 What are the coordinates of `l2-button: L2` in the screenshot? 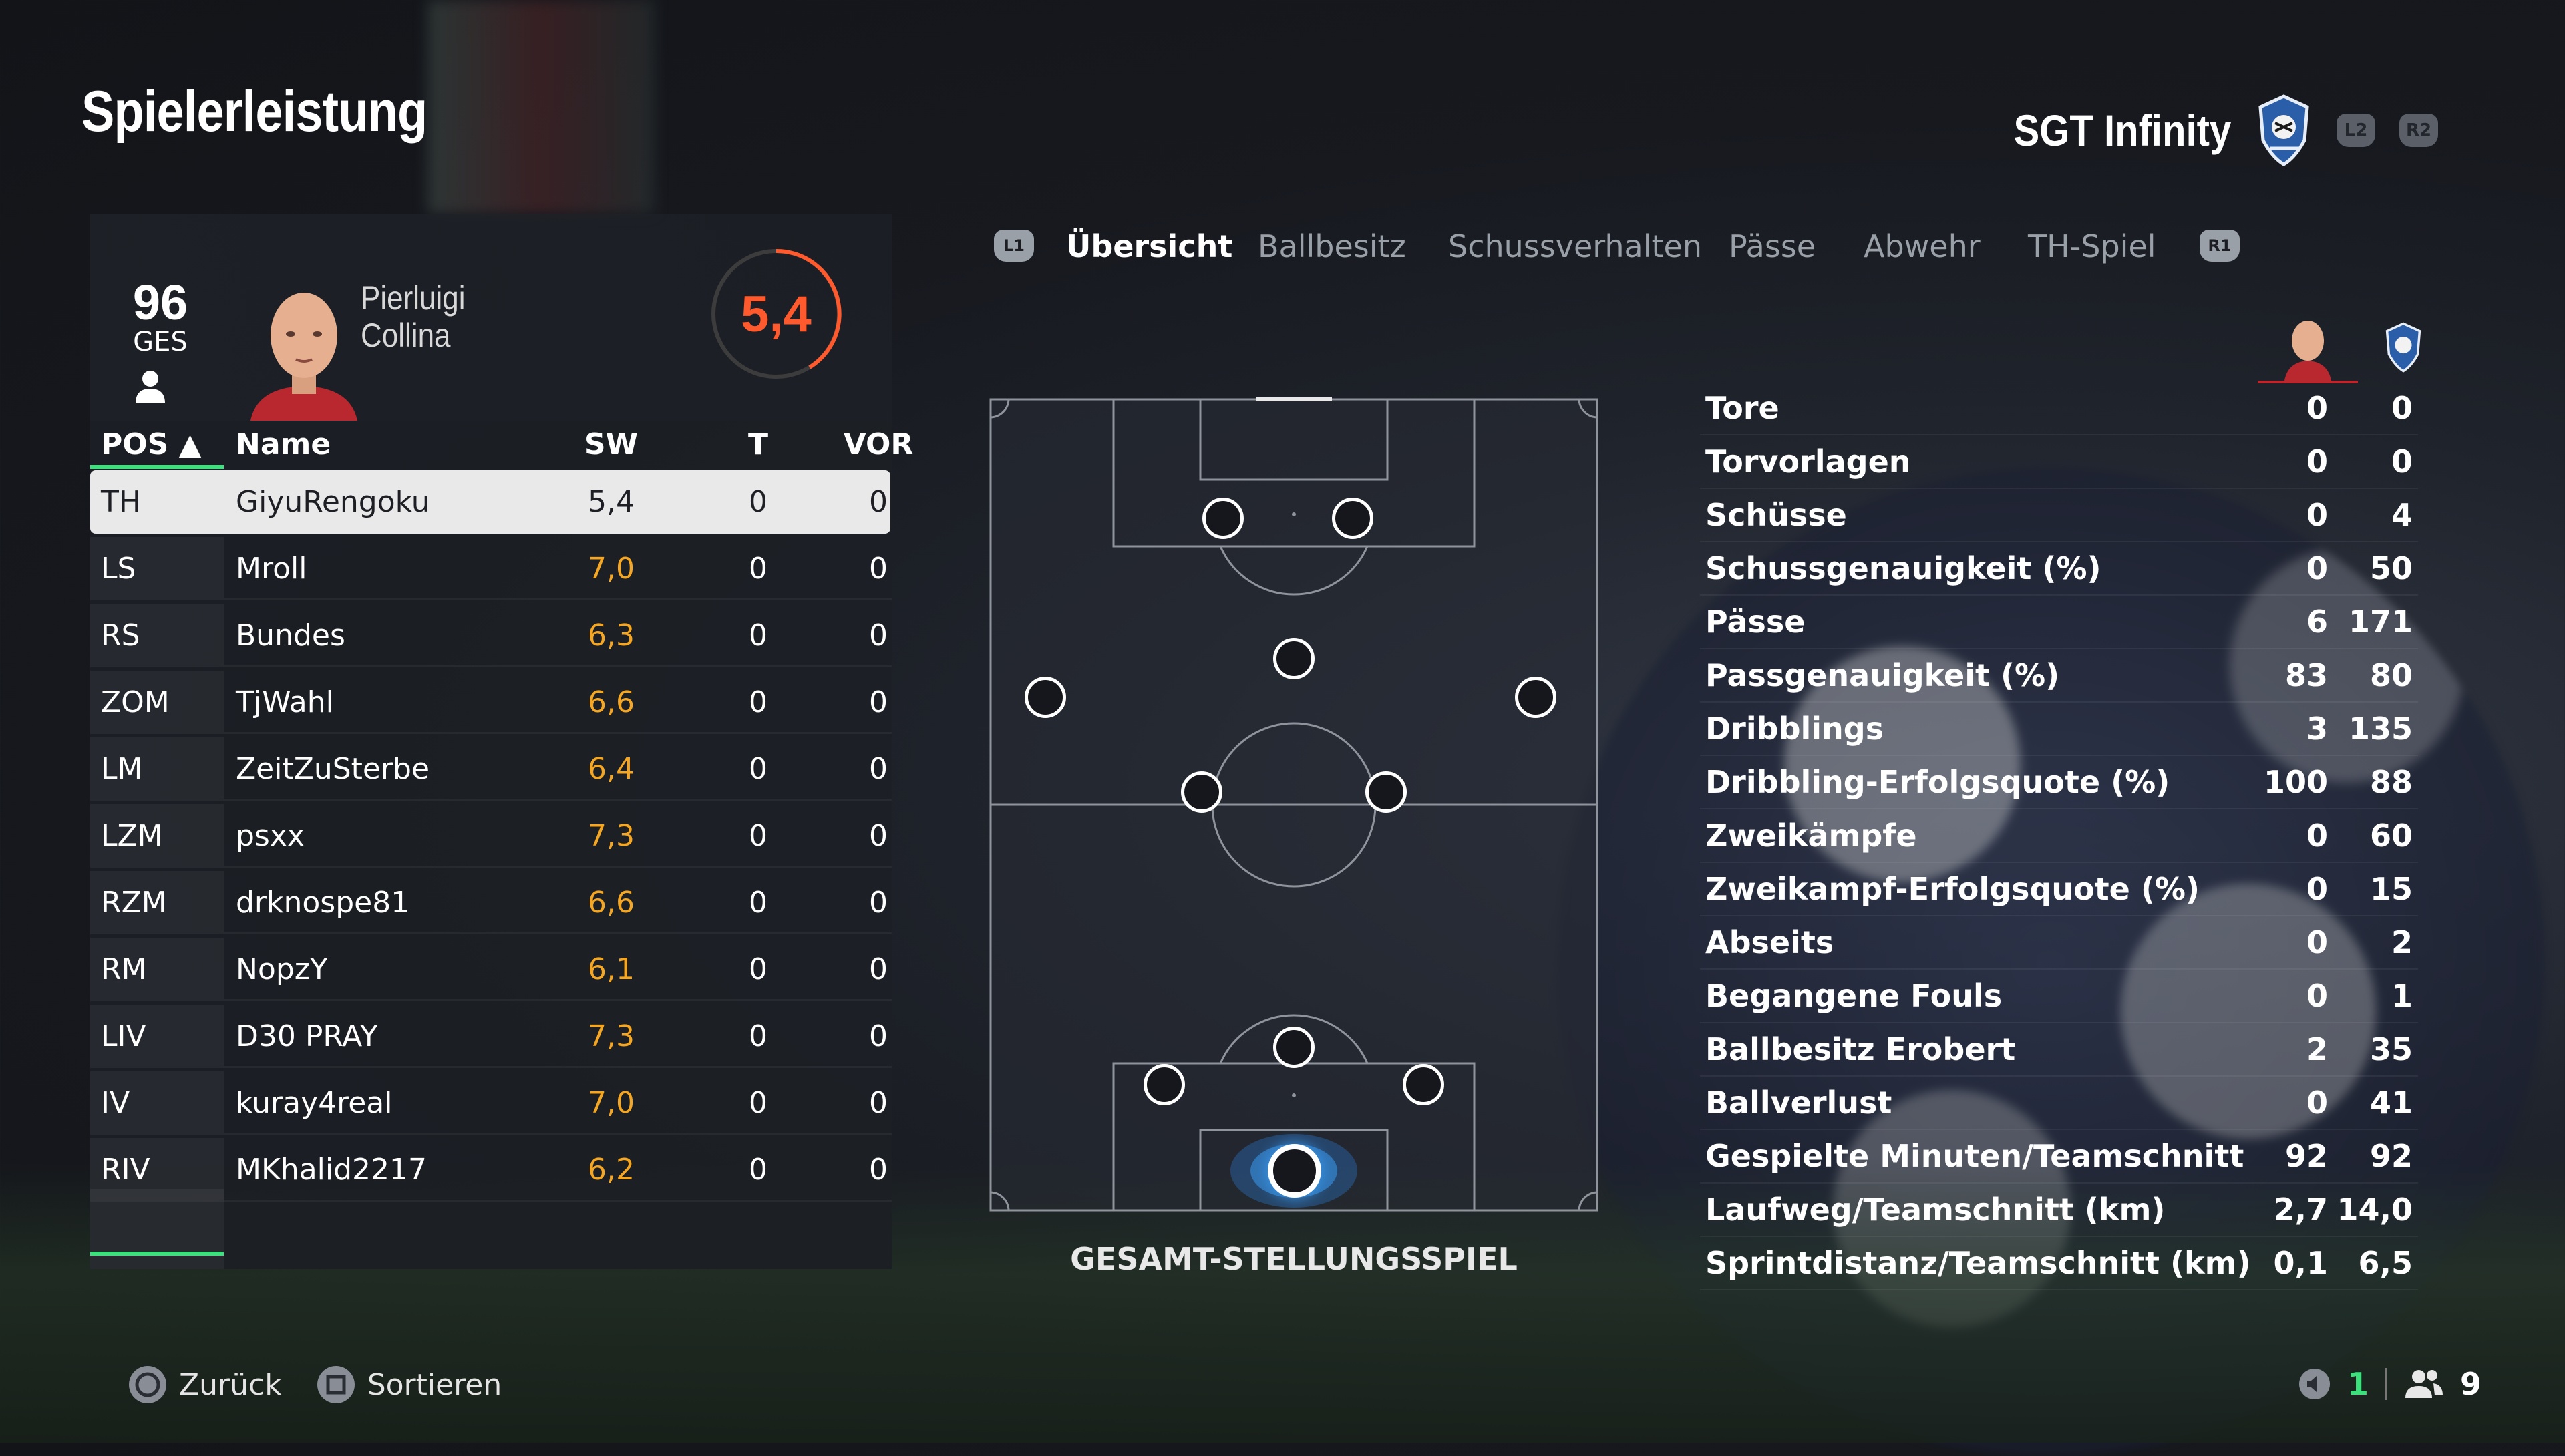 It's located at (2356, 130).